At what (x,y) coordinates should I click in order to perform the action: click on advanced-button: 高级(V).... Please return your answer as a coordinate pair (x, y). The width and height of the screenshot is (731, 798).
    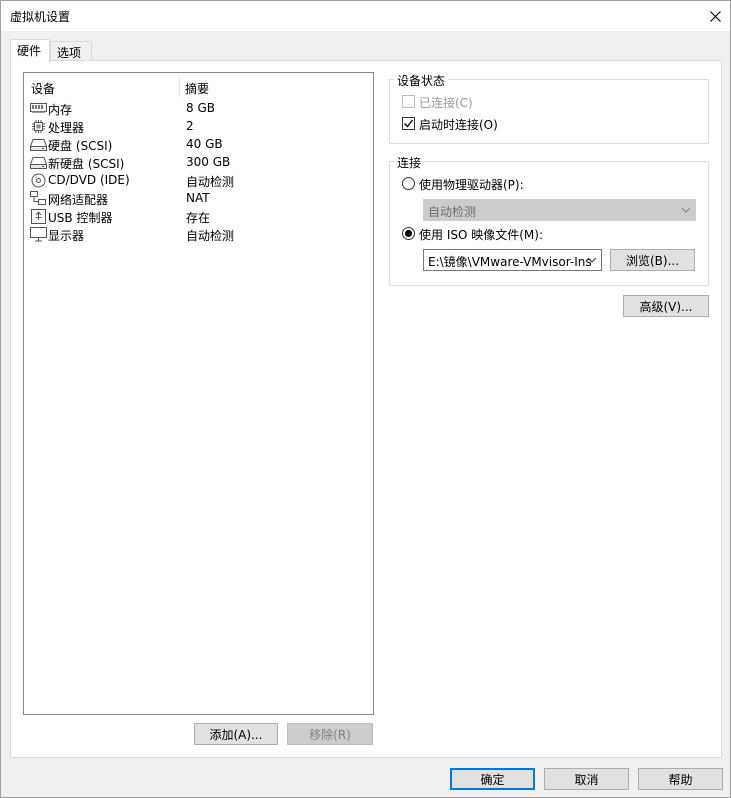
    Looking at the image, I should click on (666, 306).